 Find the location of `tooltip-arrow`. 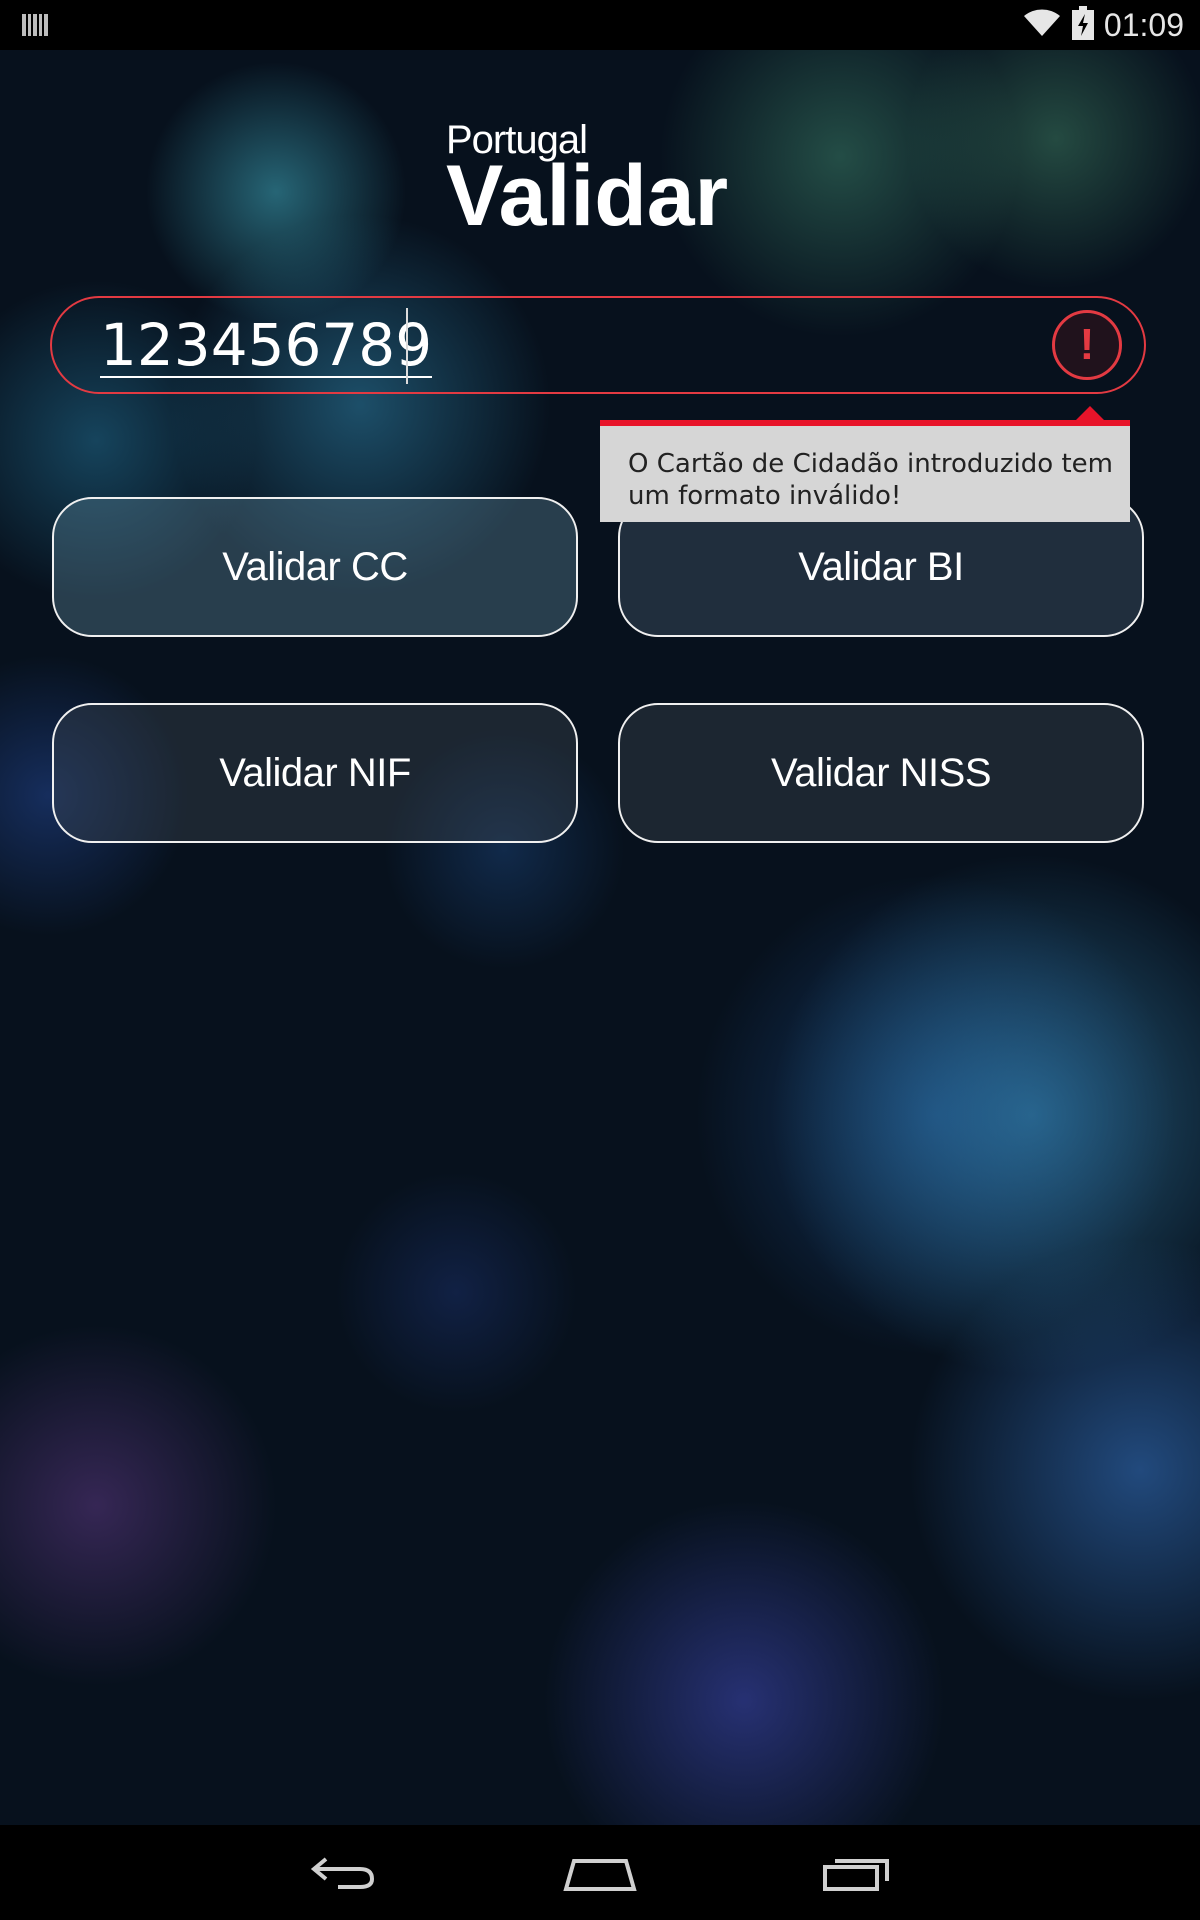

tooltip-arrow is located at coordinates (1090, 413).